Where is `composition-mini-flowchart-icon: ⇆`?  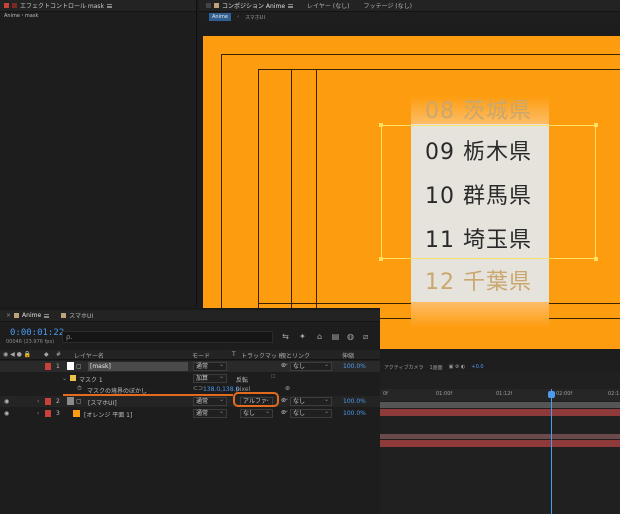
composition-mini-flowchart-icon: ⇆ is located at coordinates (285, 336).